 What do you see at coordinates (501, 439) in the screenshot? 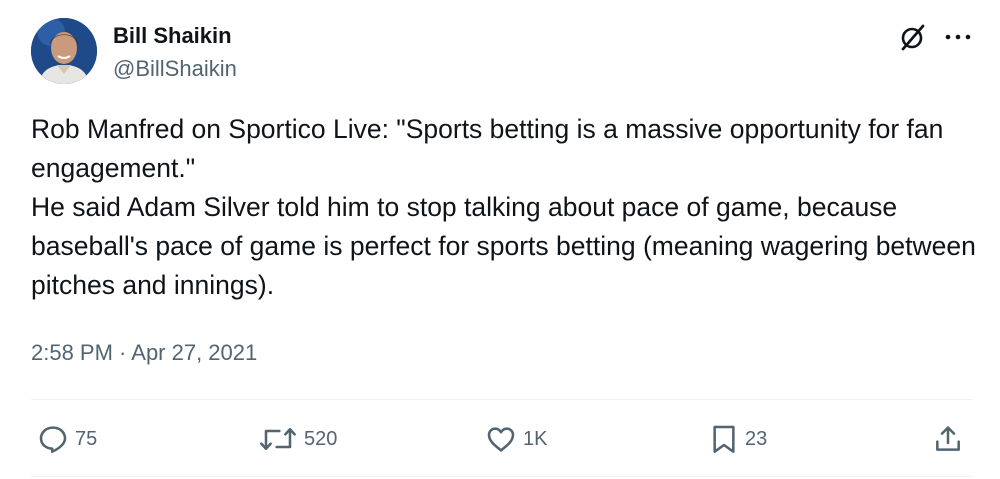
I see `heart-icon` at bounding box center [501, 439].